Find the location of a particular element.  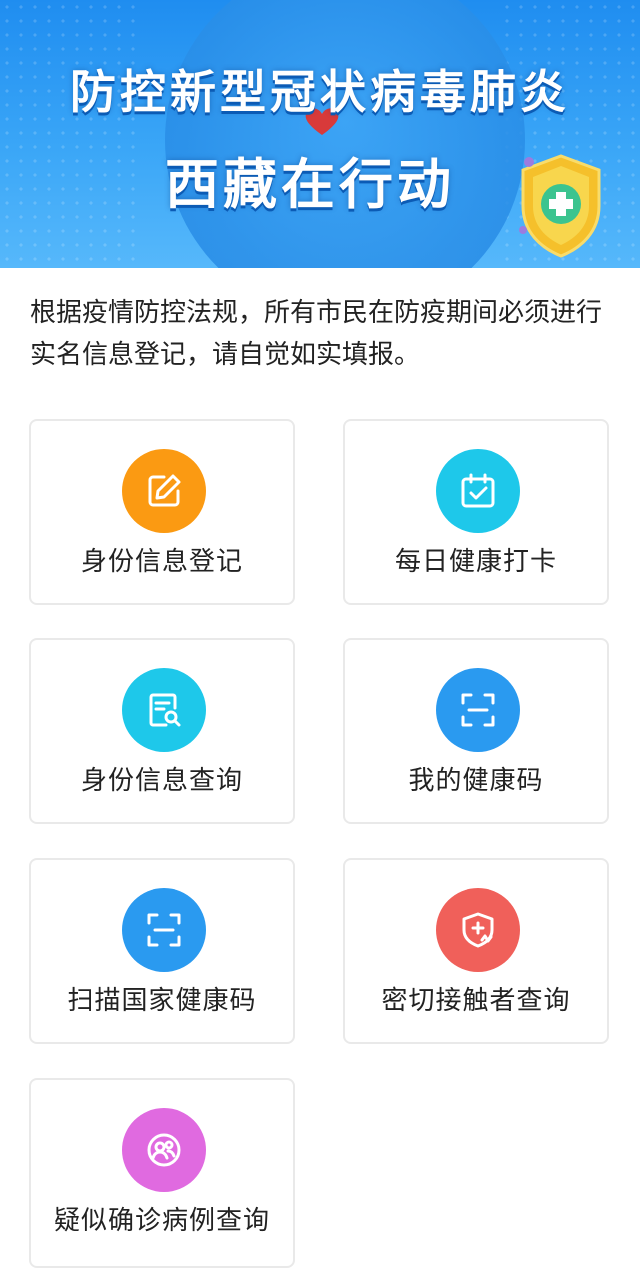

card-label: 扫描国家健康码 is located at coordinates (162, 1001).